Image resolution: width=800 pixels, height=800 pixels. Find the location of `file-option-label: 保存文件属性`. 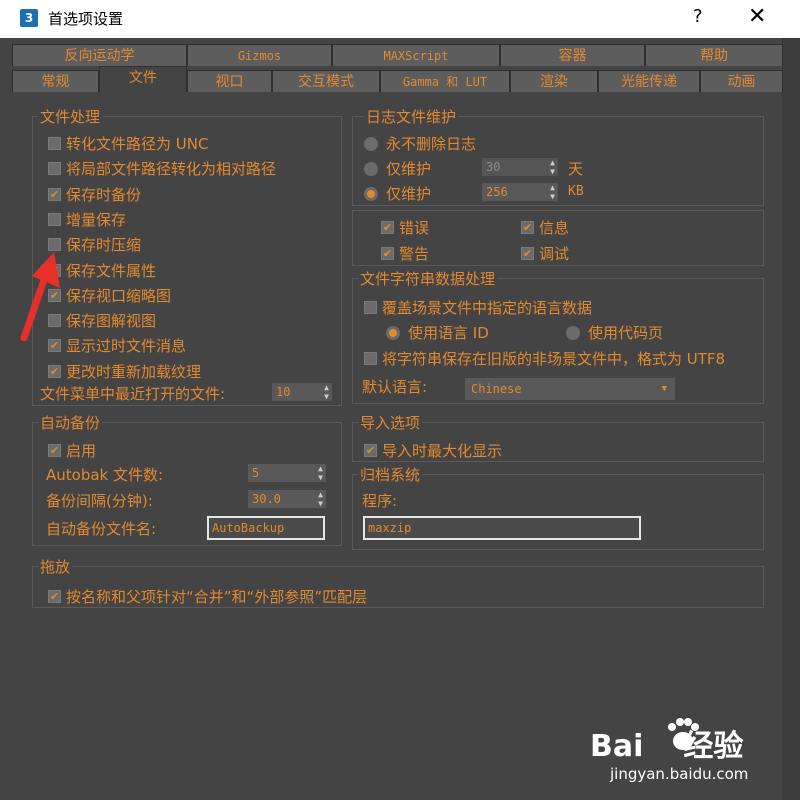

file-option-label: 保存文件属性 is located at coordinates (111, 270).